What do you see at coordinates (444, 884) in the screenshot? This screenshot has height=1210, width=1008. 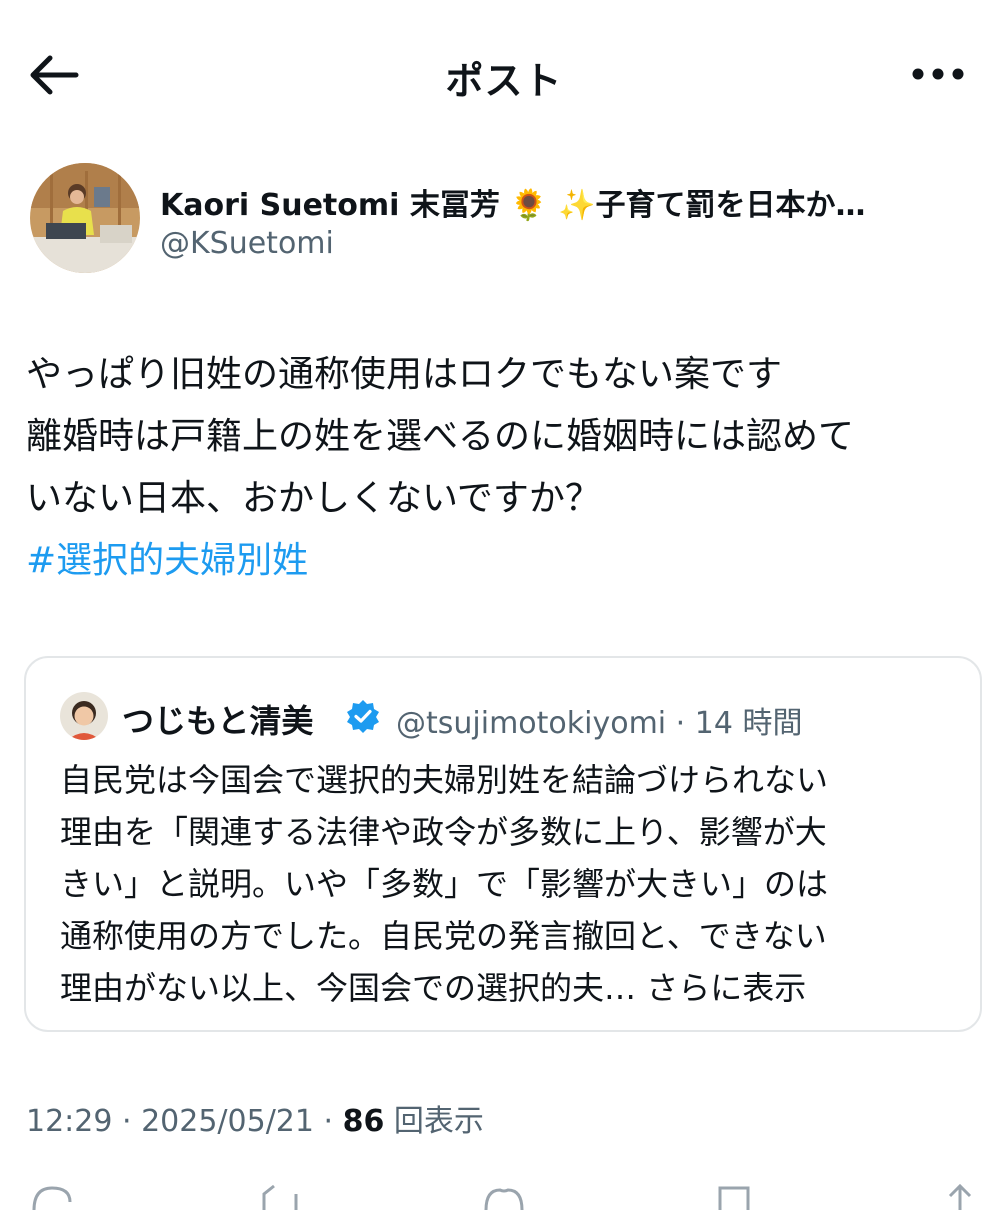 I see `quoted-text-line: きい」と説明。いや「多数」で「影響が大きい」のは` at bounding box center [444, 884].